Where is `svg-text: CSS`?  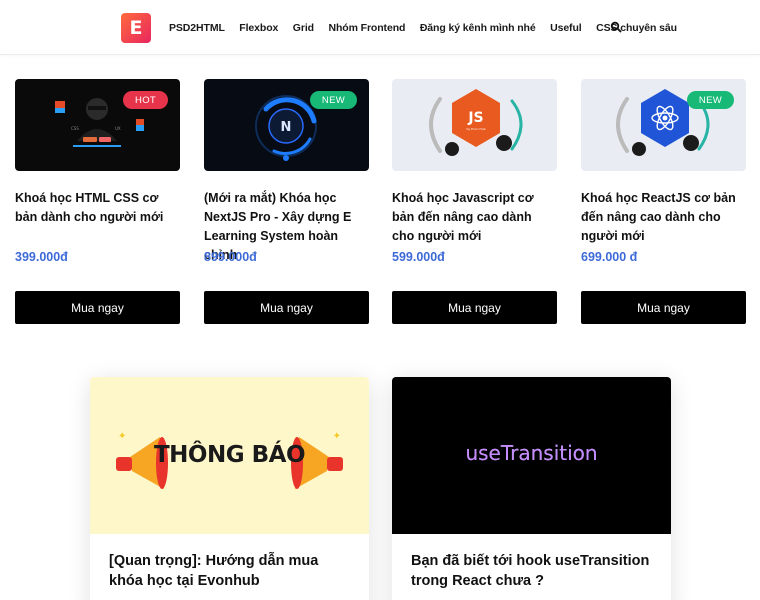
svg-text: CSS is located at coordinates (75, 128).